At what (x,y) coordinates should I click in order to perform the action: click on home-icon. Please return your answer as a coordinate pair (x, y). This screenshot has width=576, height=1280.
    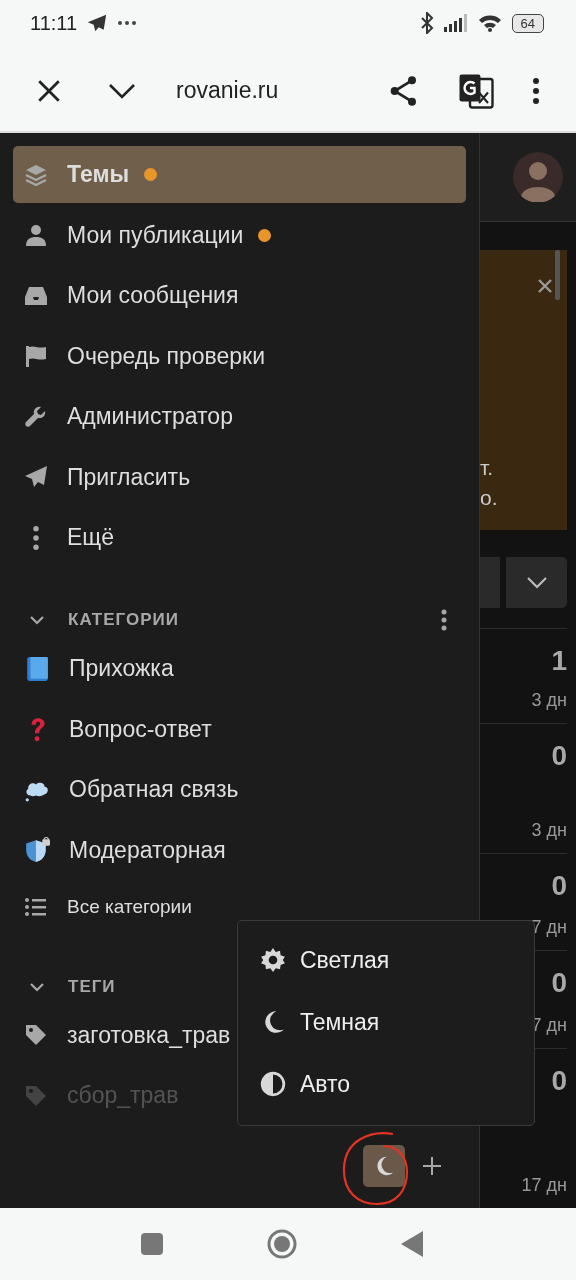
    Looking at the image, I should click on (282, 1244).